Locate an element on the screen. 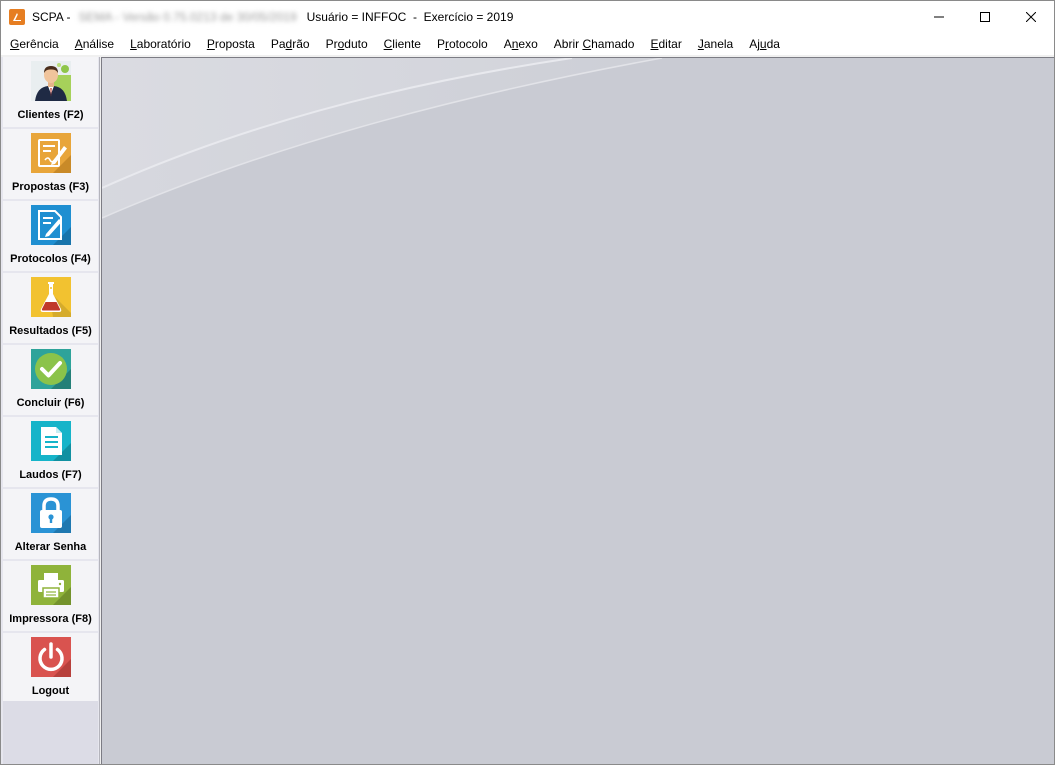 Image resolution: width=1055 pixels, height=765 pixels. sidebar-item-protocolos: Protocolos (F4) is located at coordinates (50, 236).